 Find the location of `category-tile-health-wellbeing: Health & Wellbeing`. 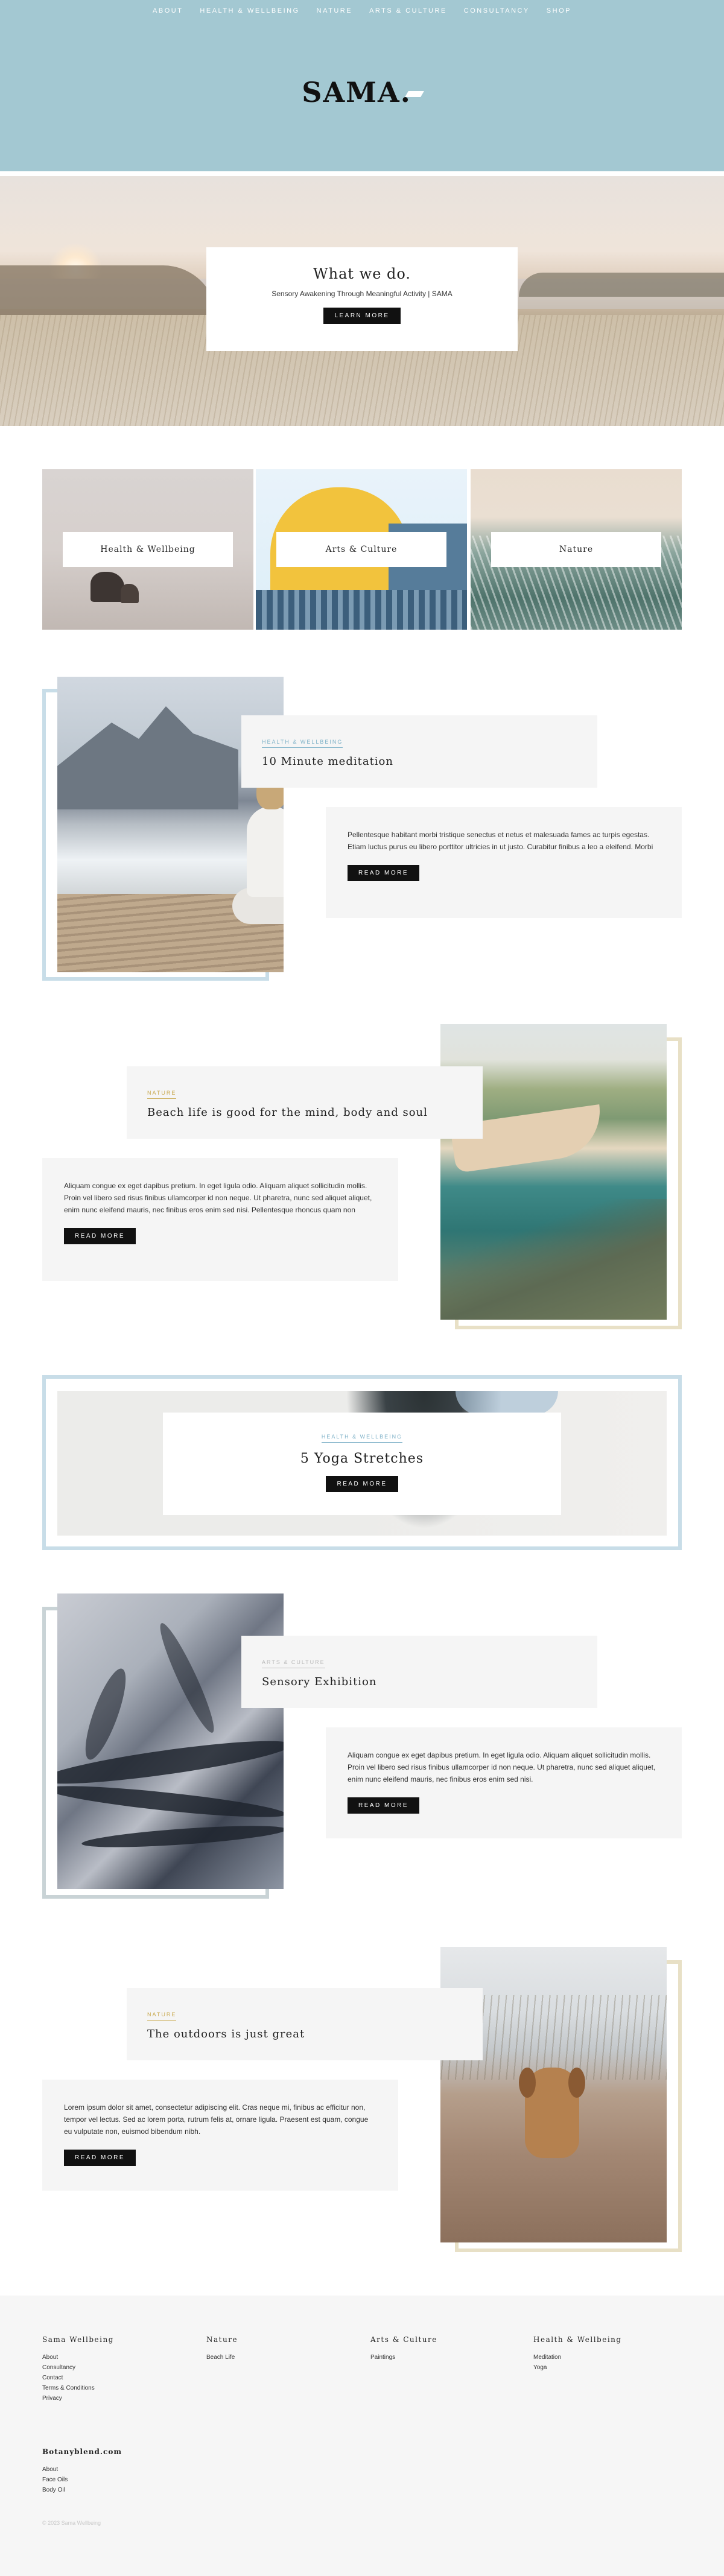

category-tile-health-wellbeing: Health & Wellbeing is located at coordinates (147, 549).